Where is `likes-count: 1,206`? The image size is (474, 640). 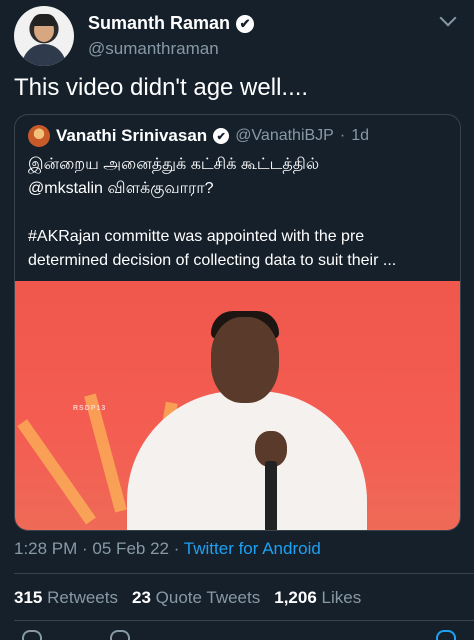
likes-count: 1,206 is located at coordinates (295, 597).